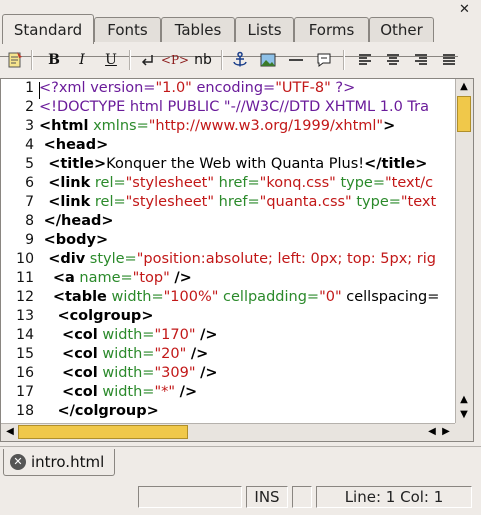 This screenshot has width=481, height=515. What do you see at coordinates (446, 432) in the screenshot?
I see `scroll-right-icon: ▶` at bounding box center [446, 432].